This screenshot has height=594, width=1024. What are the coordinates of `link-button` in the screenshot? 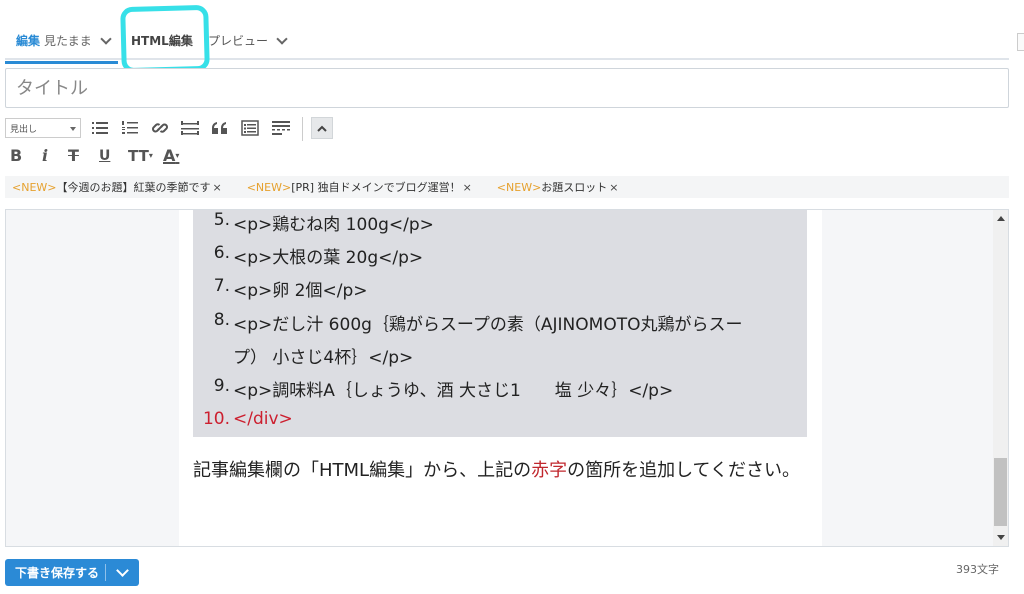 It's located at (160, 128).